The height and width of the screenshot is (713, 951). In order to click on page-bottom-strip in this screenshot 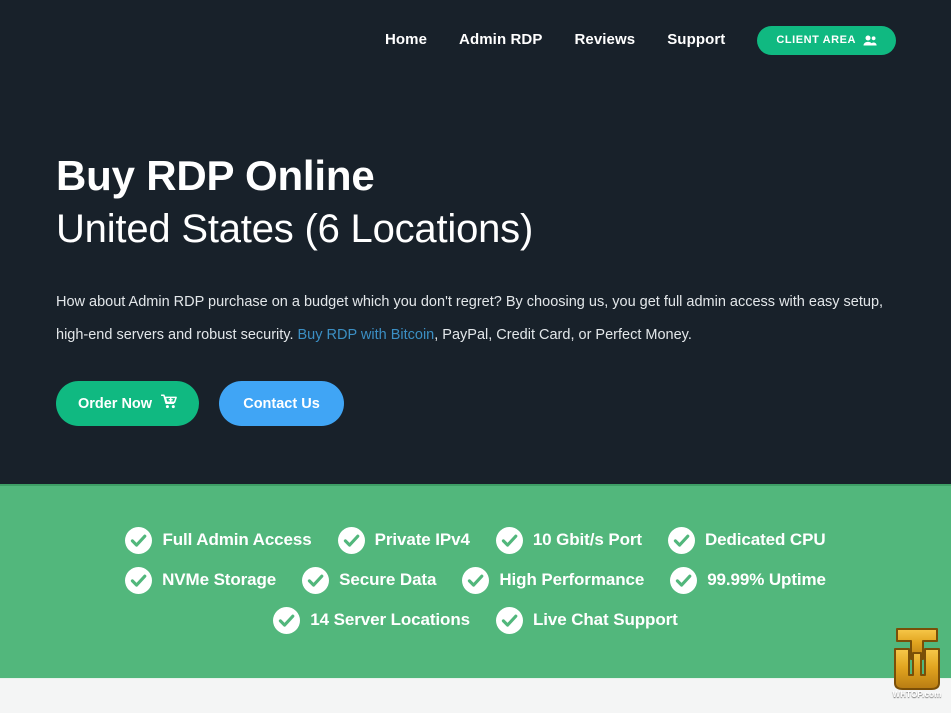, I will do `click(475, 695)`.